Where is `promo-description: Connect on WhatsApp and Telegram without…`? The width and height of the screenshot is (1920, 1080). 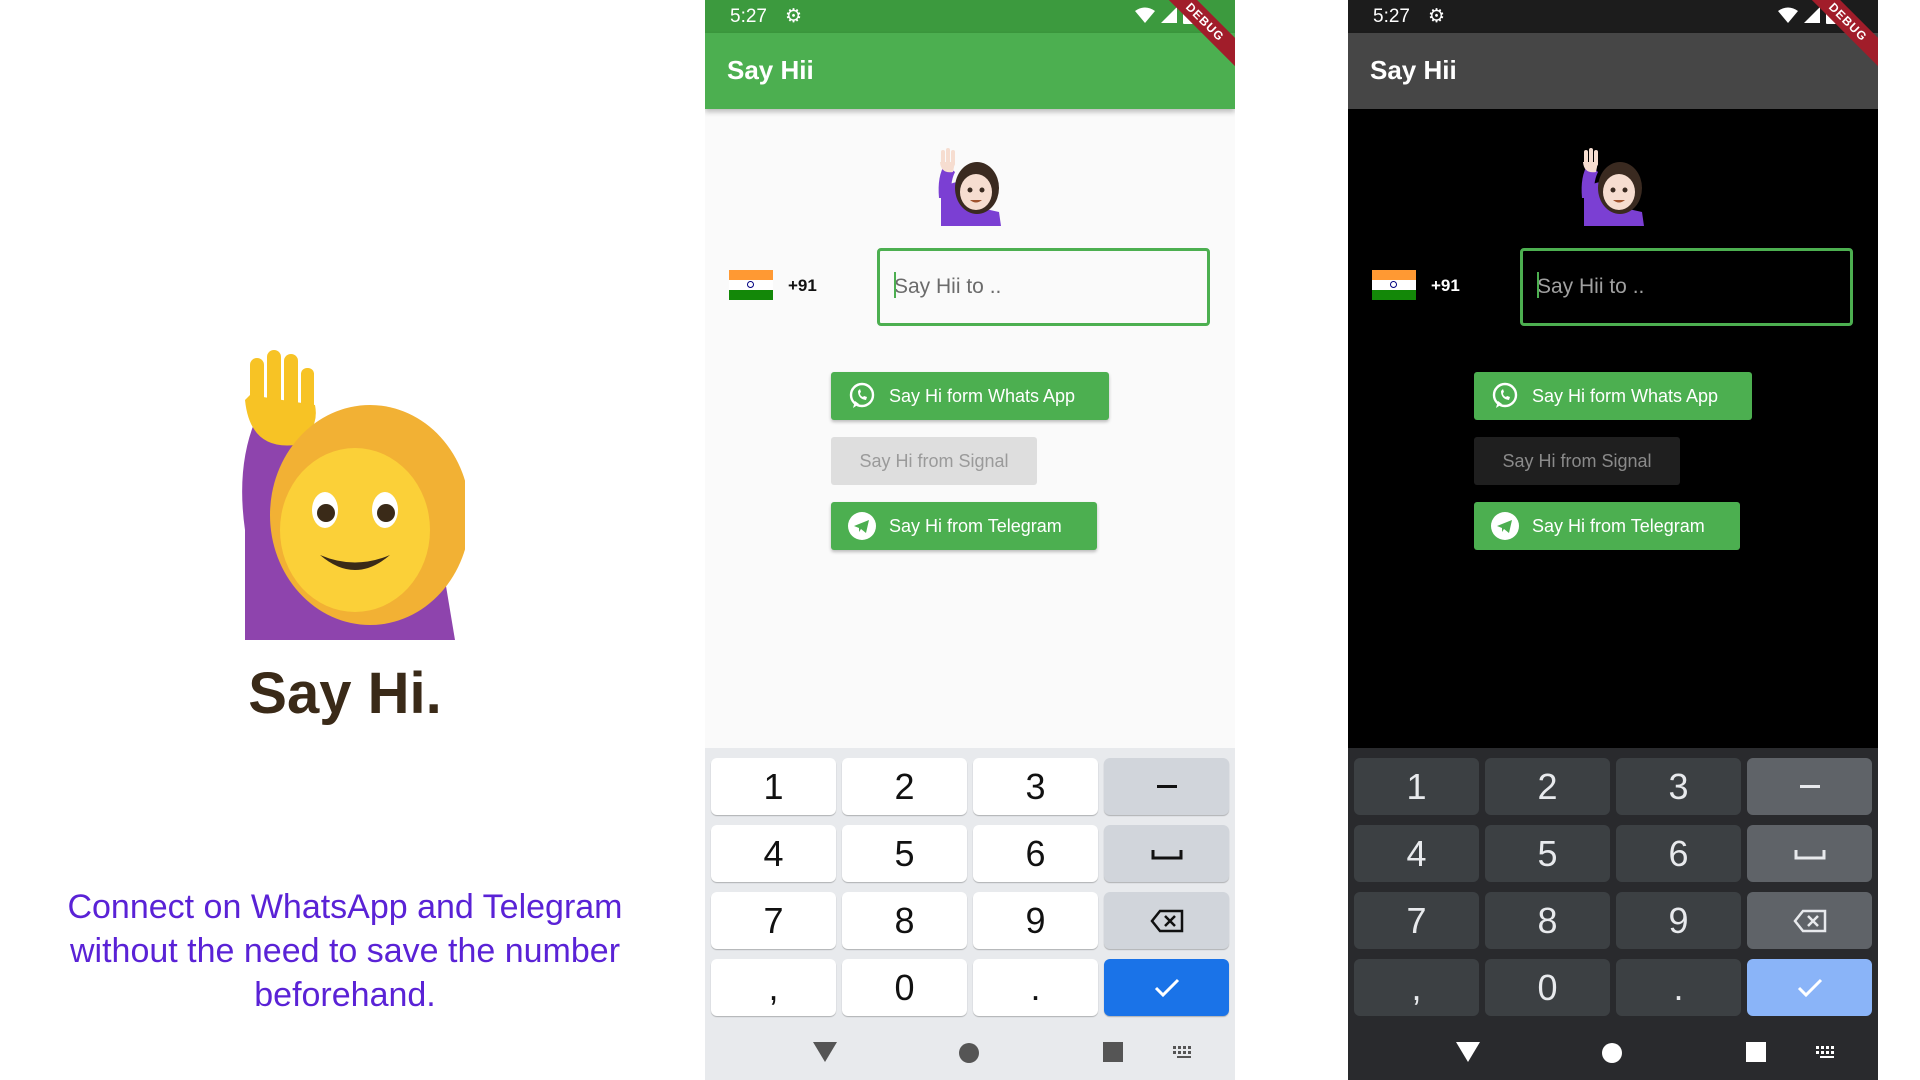
promo-description: Connect on WhatsApp and Telegram without… is located at coordinates (345, 951).